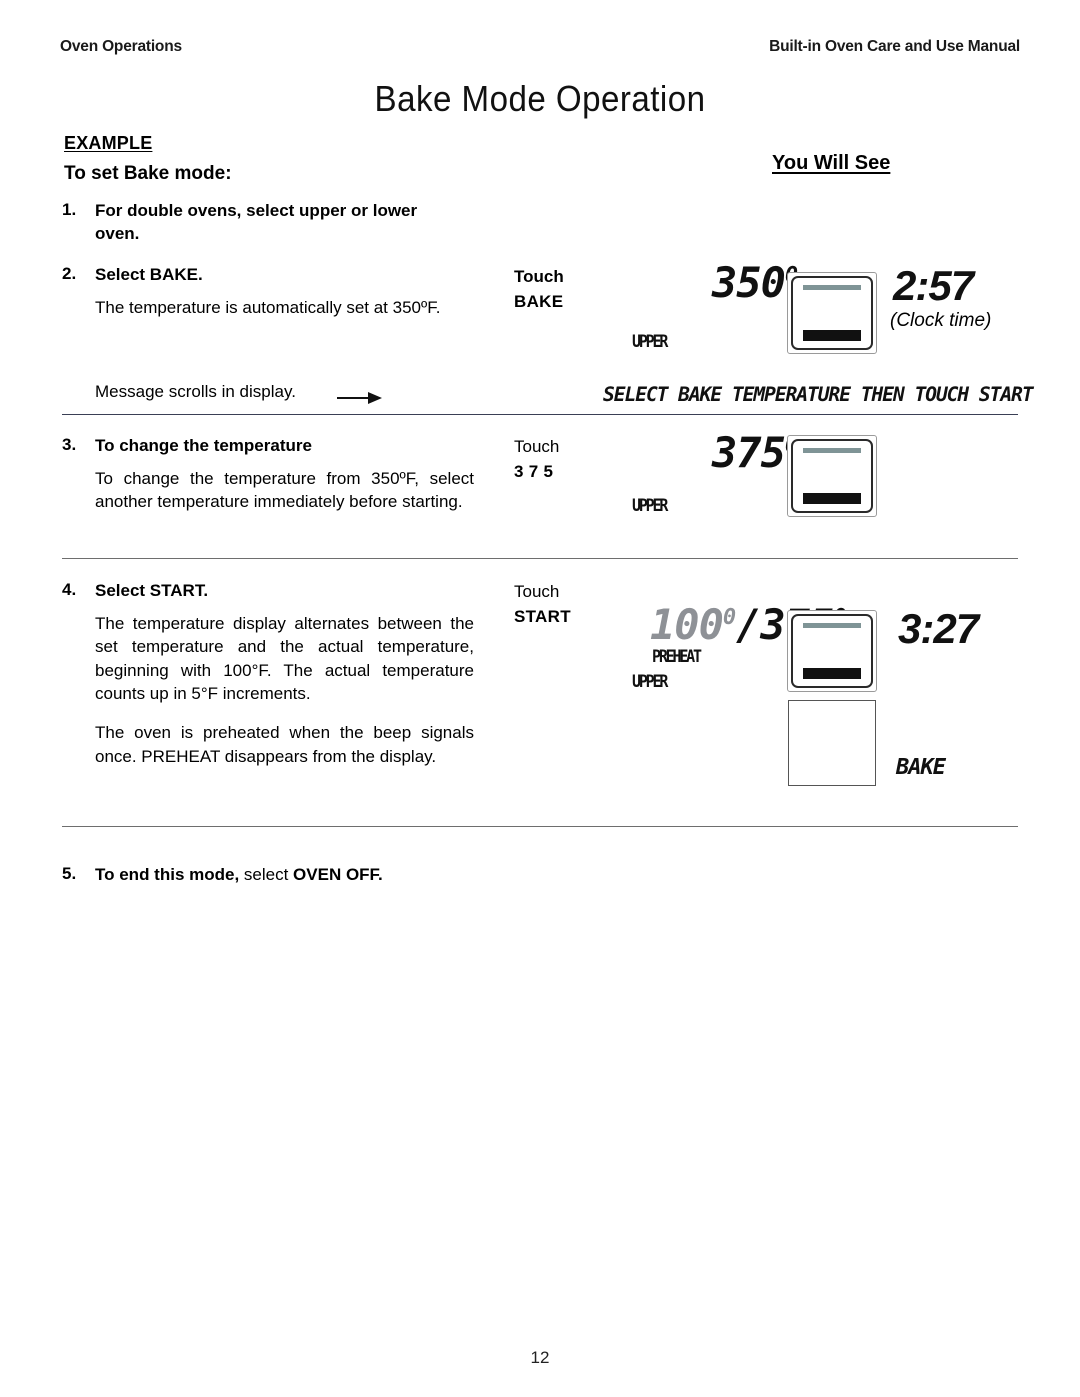 The height and width of the screenshot is (1397, 1080). Describe the element at coordinates (729, 617) in the screenshot. I see `step-4-actual-degree-symbol: 0` at that location.